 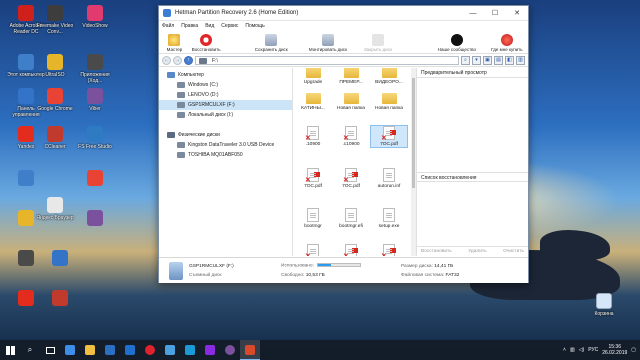 I want to click on file-scrollbar, so click(x=413, y=162).